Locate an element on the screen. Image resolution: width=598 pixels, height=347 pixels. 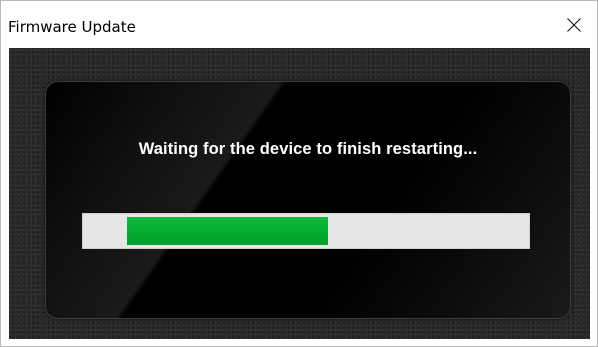
progress-bar is located at coordinates (306, 231).